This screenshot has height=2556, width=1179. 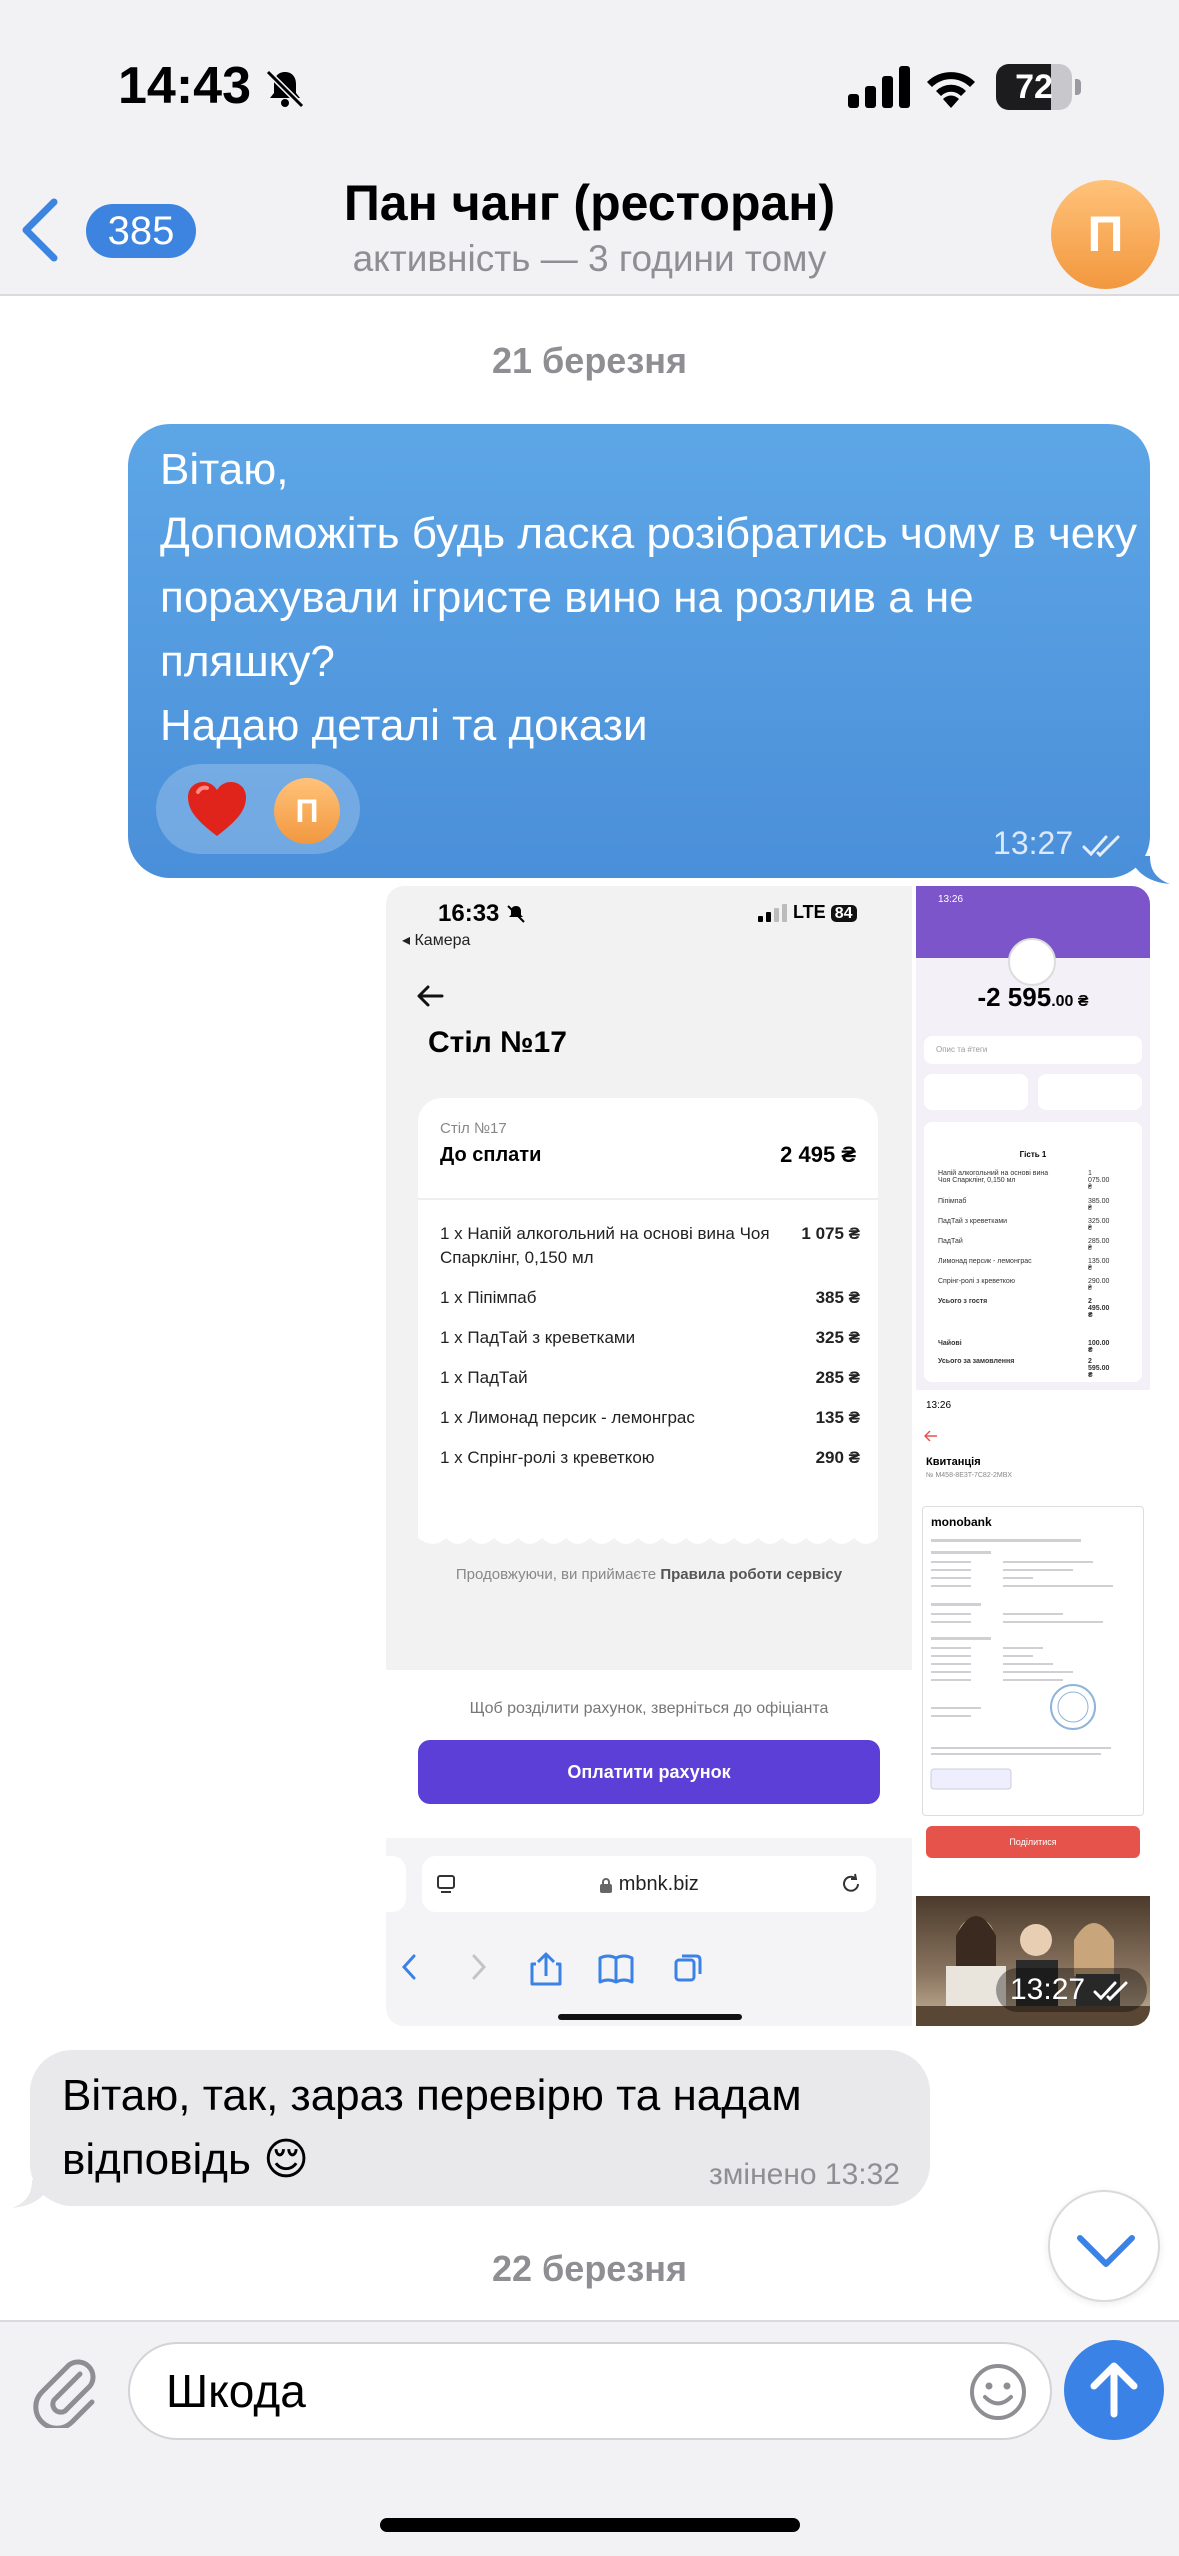 I want to click on receipt-document: monobank, so click(x=1033, y=1661).